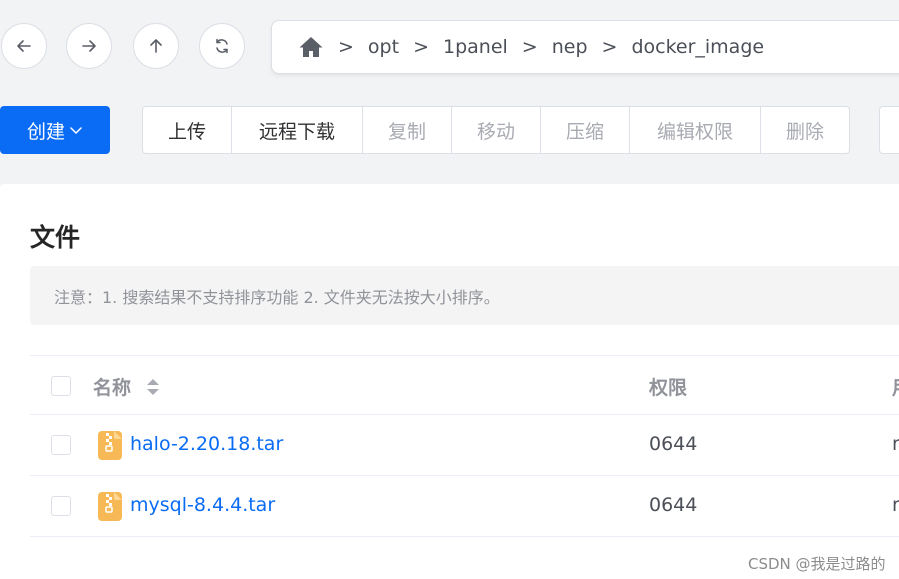  I want to click on compress-button: 压缩, so click(585, 130).